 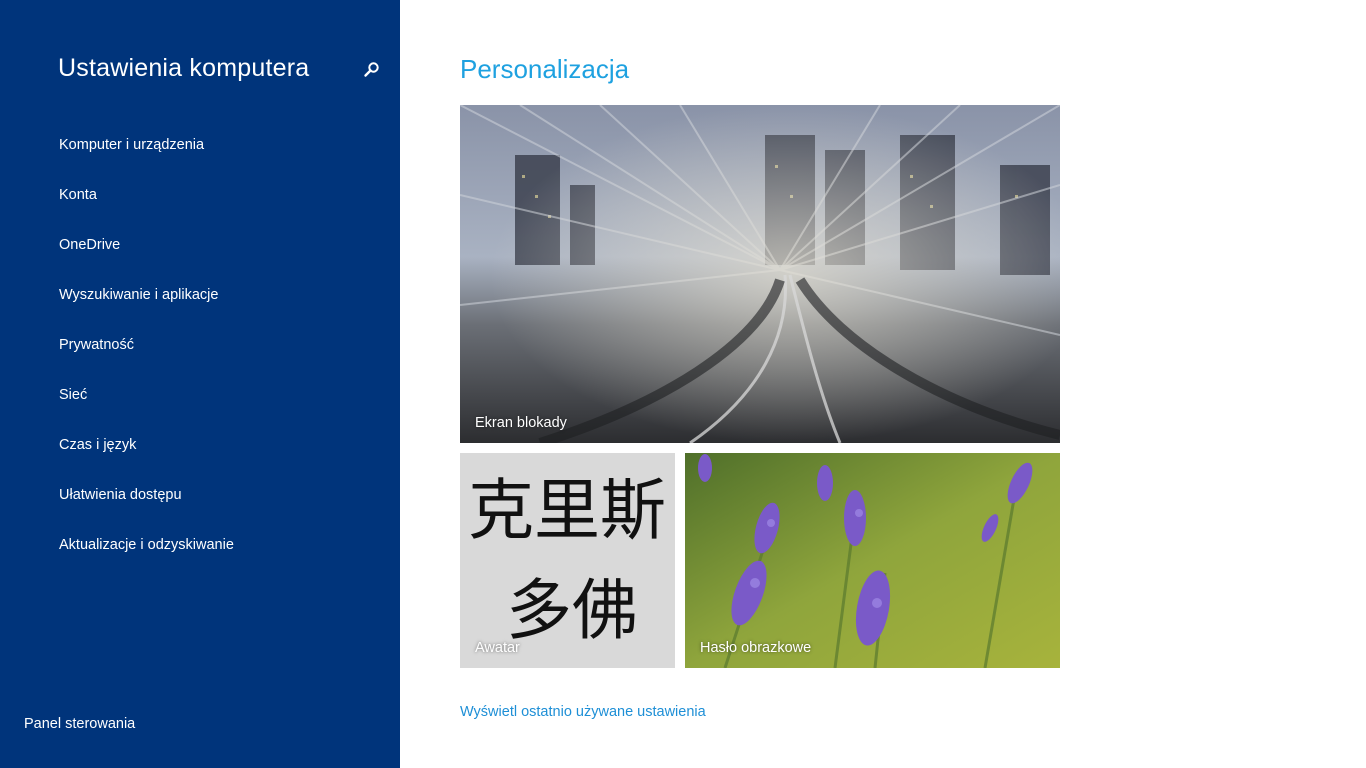 What do you see at coordinates (146, 508) in the screenshot?
I see `sidebar-item-ease-of-access: Ułatwienia dostępu` at bounding box center [146, 508].